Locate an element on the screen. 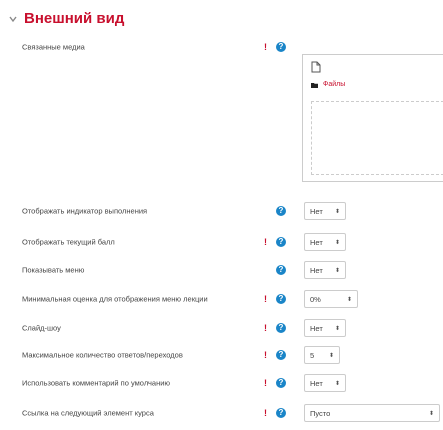 The image size is (443, 430). field-slideshow: Слайд-шоу ! ? Нет ⬍ is located at coordinates (221, 328).